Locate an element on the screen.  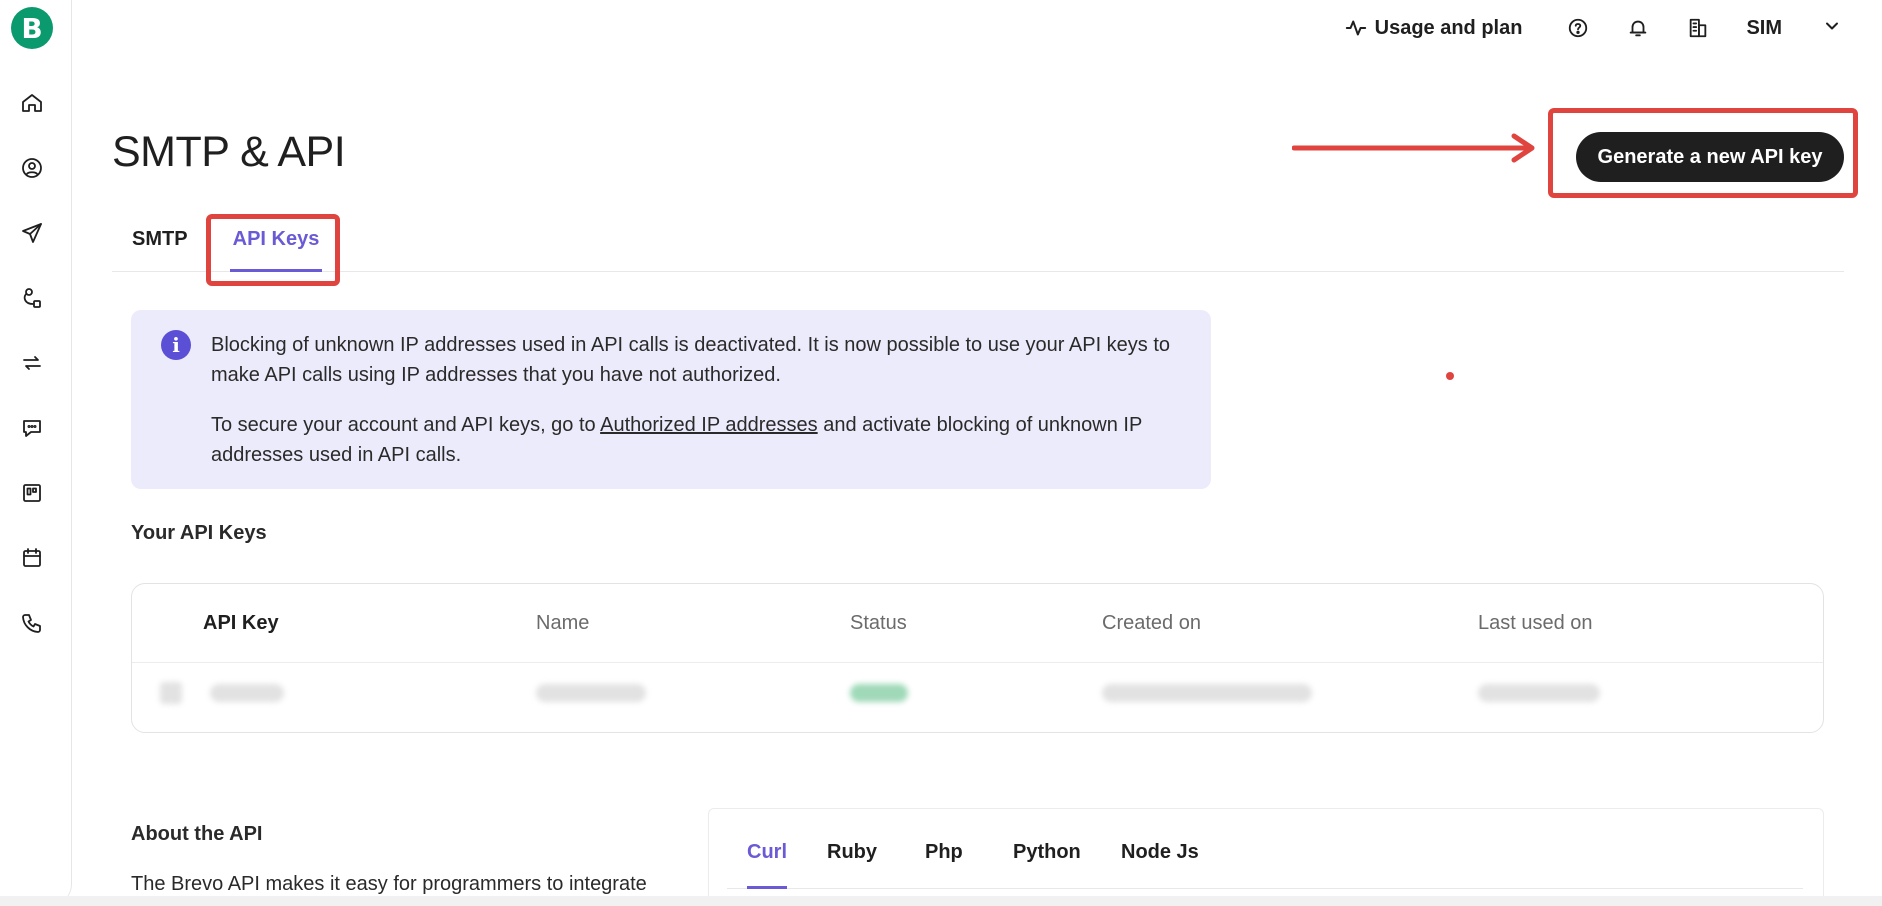
annotation-dot is located at coordinates (1450, 376).